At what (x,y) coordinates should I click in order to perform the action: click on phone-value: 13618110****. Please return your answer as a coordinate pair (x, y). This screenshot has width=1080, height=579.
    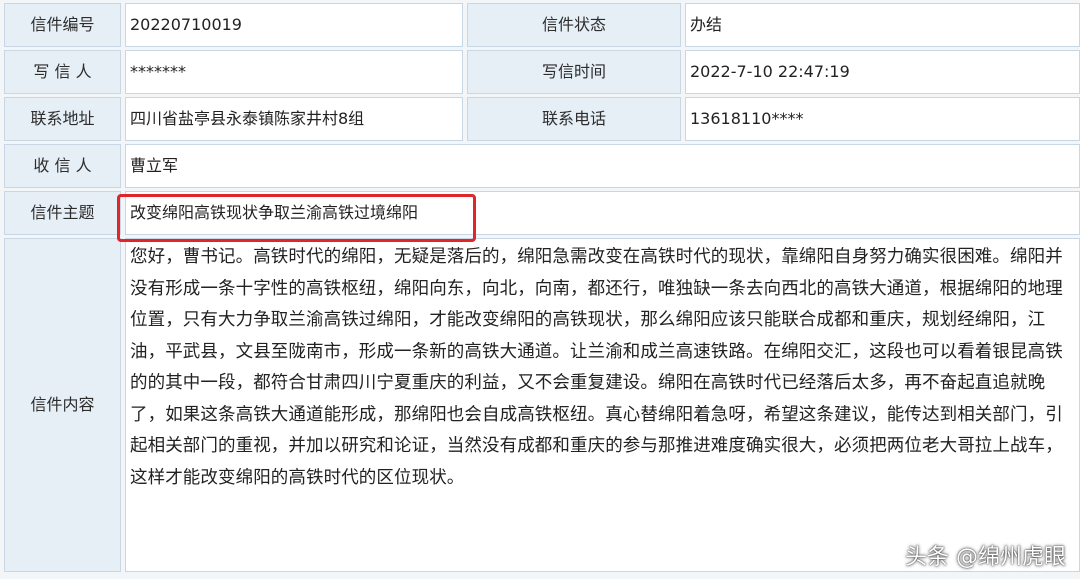
    Looking at the image, I should click on (882, 119).